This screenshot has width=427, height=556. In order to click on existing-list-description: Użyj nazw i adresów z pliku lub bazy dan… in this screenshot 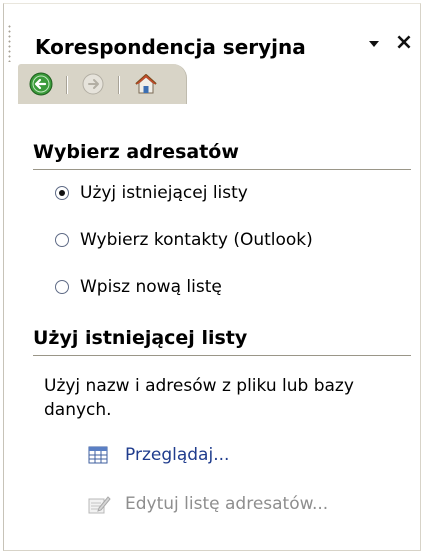, I will do `click(199, 398)`.